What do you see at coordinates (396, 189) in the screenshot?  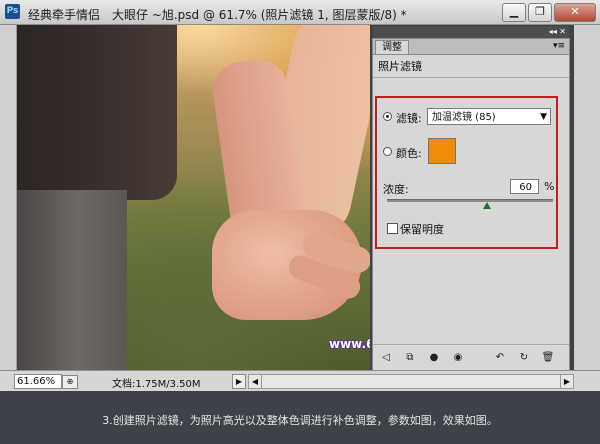 I see `density-label: 浓度:` at bounding box center [396, 189].